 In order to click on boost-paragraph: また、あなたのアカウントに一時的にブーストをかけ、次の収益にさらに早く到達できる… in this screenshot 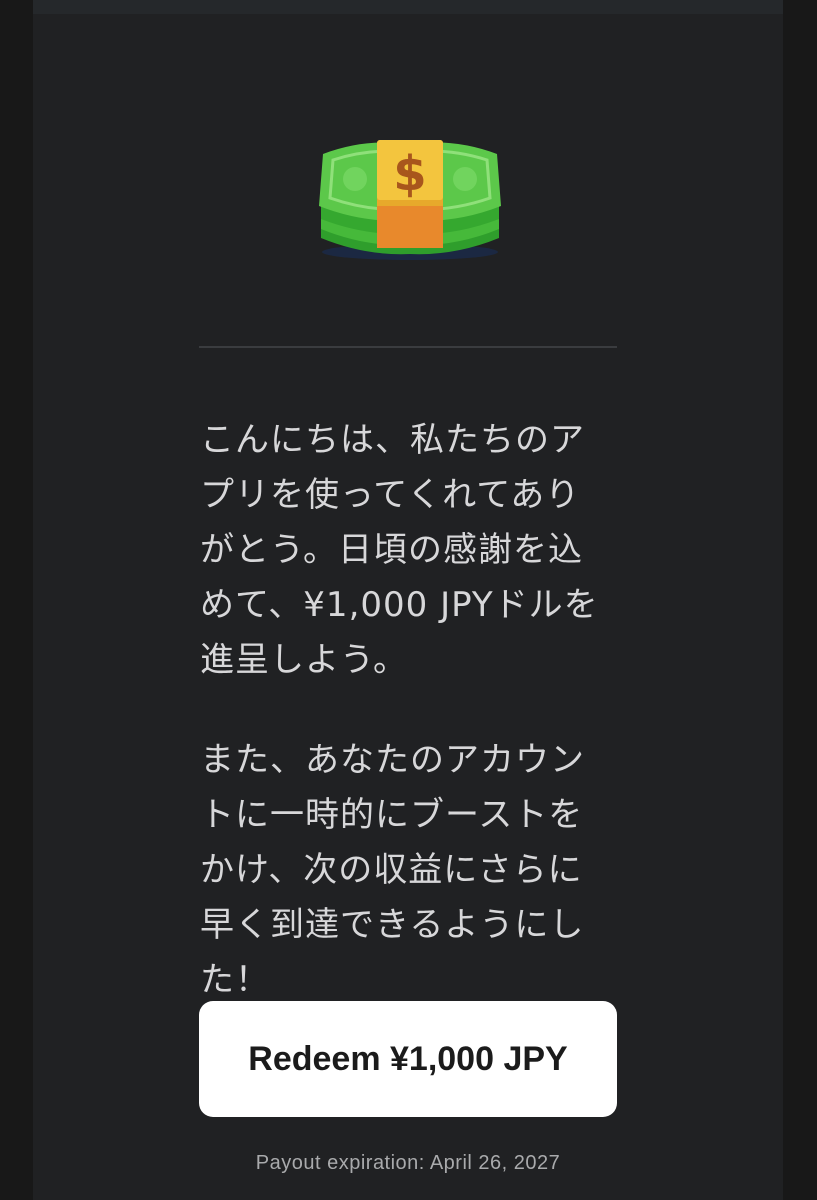, I will do `click(392, 870)`.